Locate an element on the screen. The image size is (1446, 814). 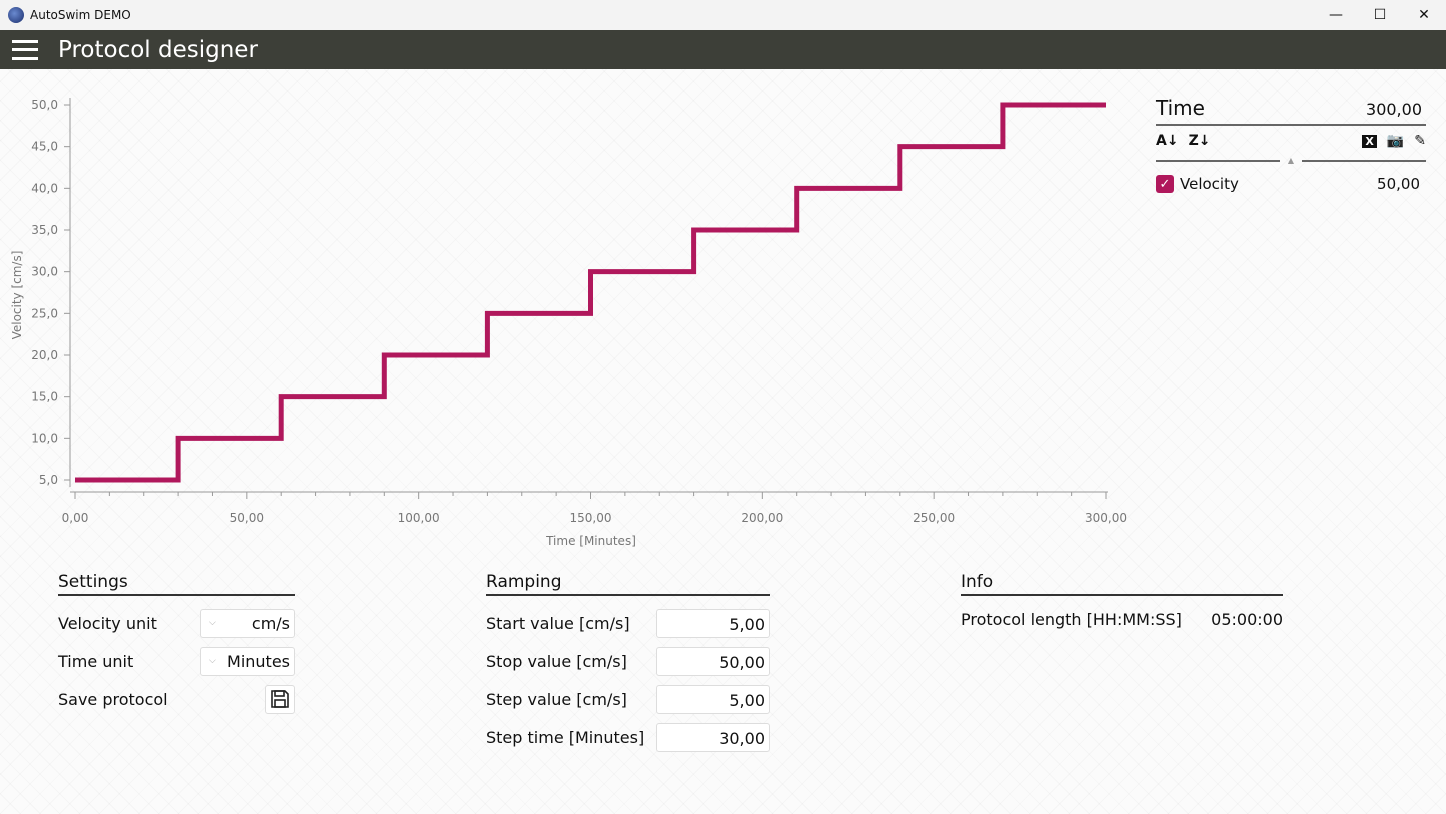
step-value-input: 5,00 is located at coordinates (713, 699).